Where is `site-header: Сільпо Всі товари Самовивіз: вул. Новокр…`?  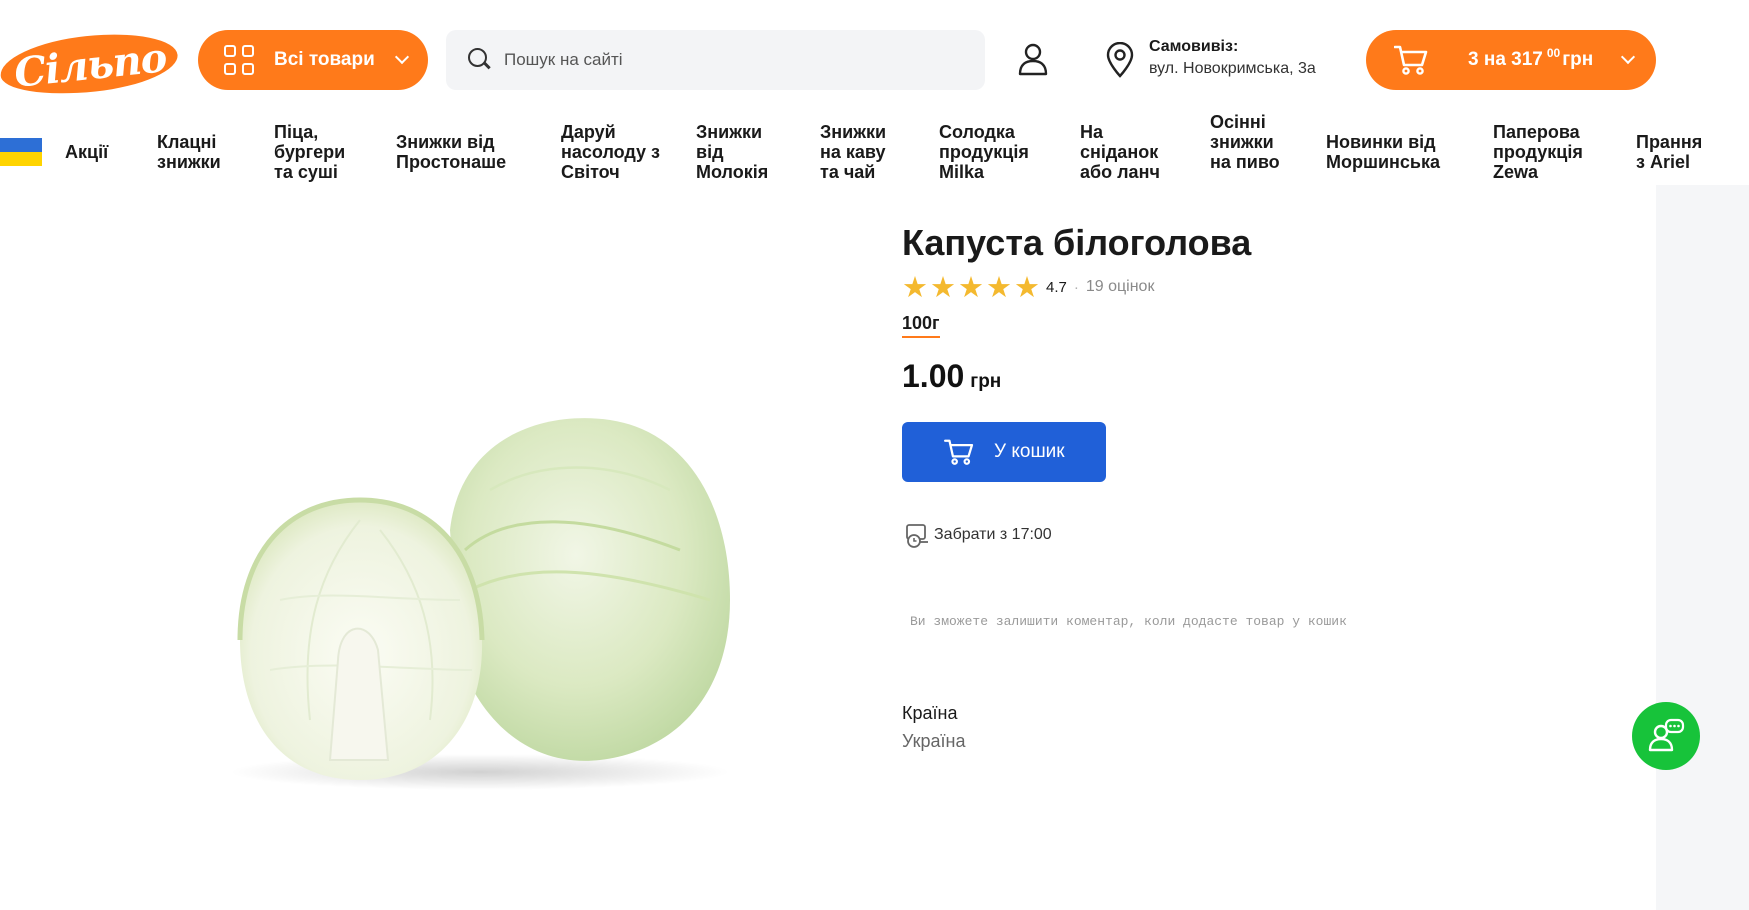 site-header: Сільпо Всі товари Самовивіз: вул. Новокр… is located at coordinates (874, 59).